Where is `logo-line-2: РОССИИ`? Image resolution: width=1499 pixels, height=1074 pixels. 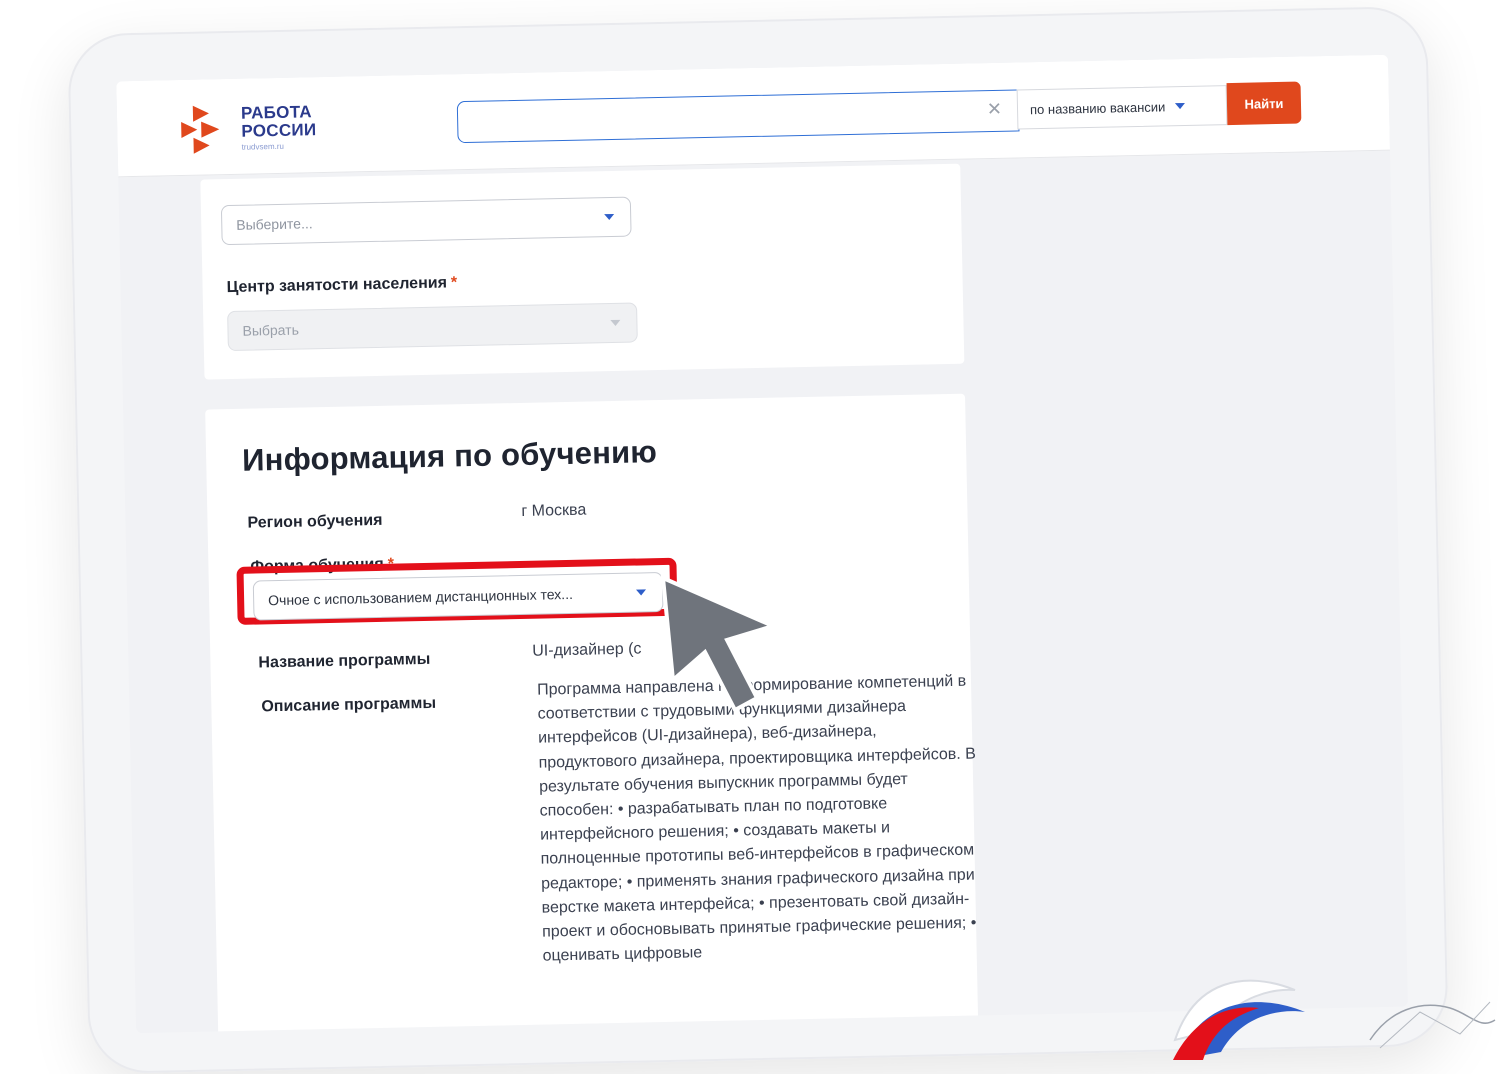 logo-line-2: РОССИИ is located at coordinates (279, 130).